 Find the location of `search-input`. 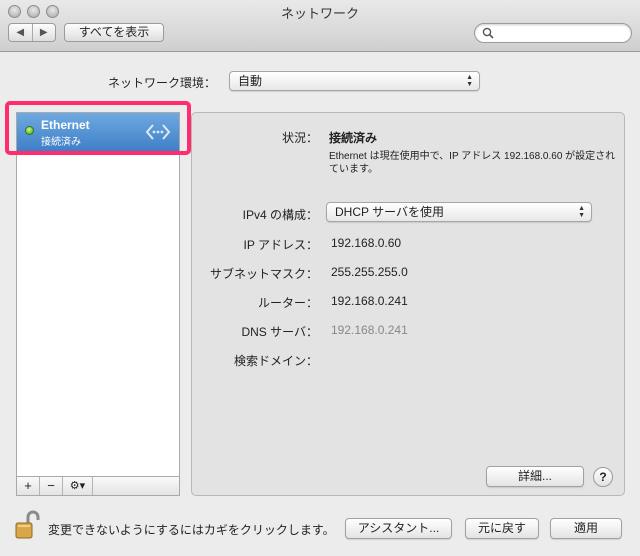

search-input is located at coordinates (553, 33).